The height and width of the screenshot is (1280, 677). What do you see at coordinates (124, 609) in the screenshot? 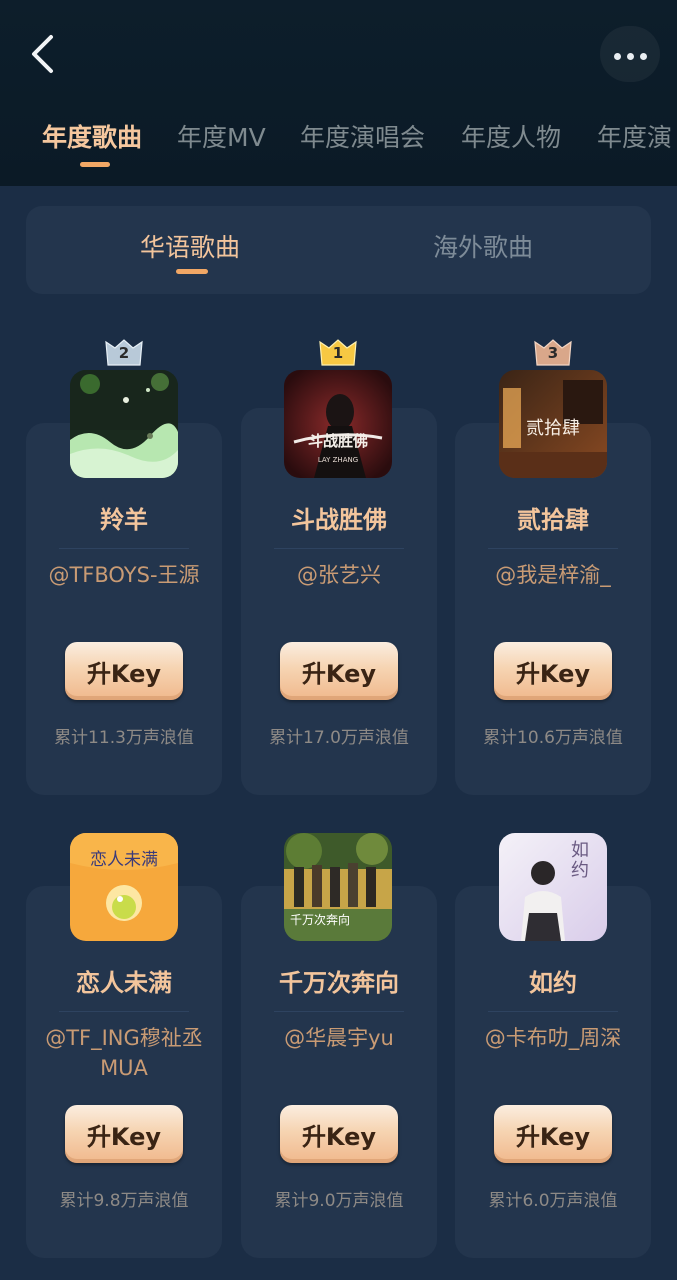
I see `song-card: 羚羊 @TFBOYS-王源 升Key 累计11.3万声浪值` at bounding box center [124, 609].